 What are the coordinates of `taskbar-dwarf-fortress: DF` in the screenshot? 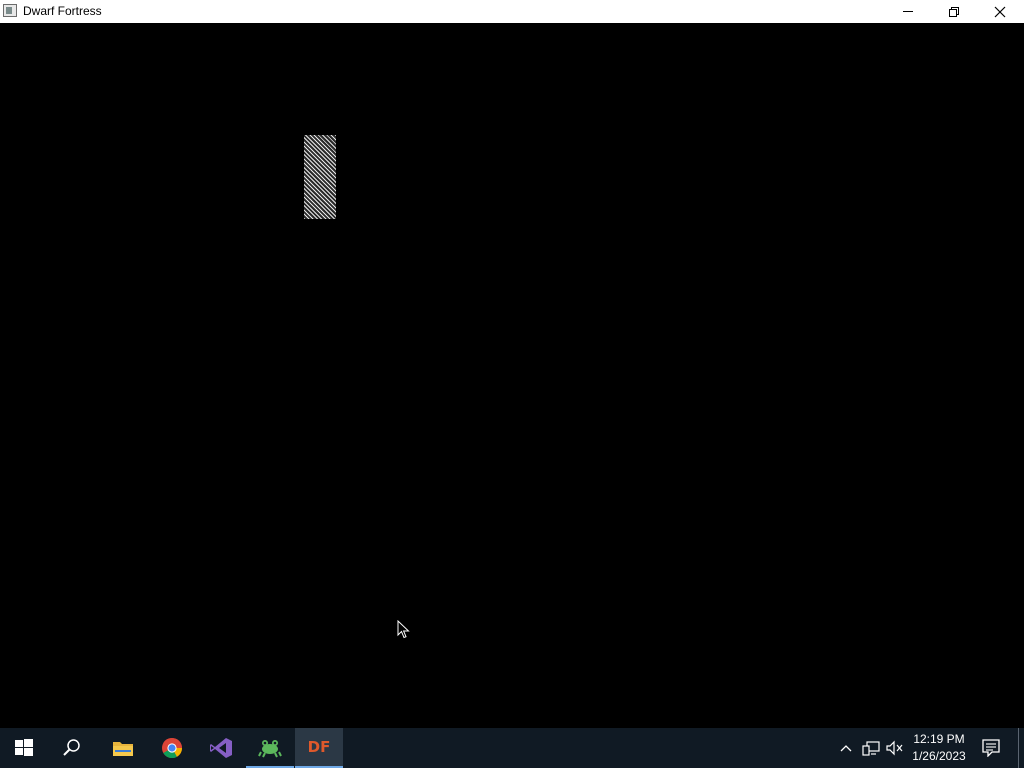 It's located at (319, 748).